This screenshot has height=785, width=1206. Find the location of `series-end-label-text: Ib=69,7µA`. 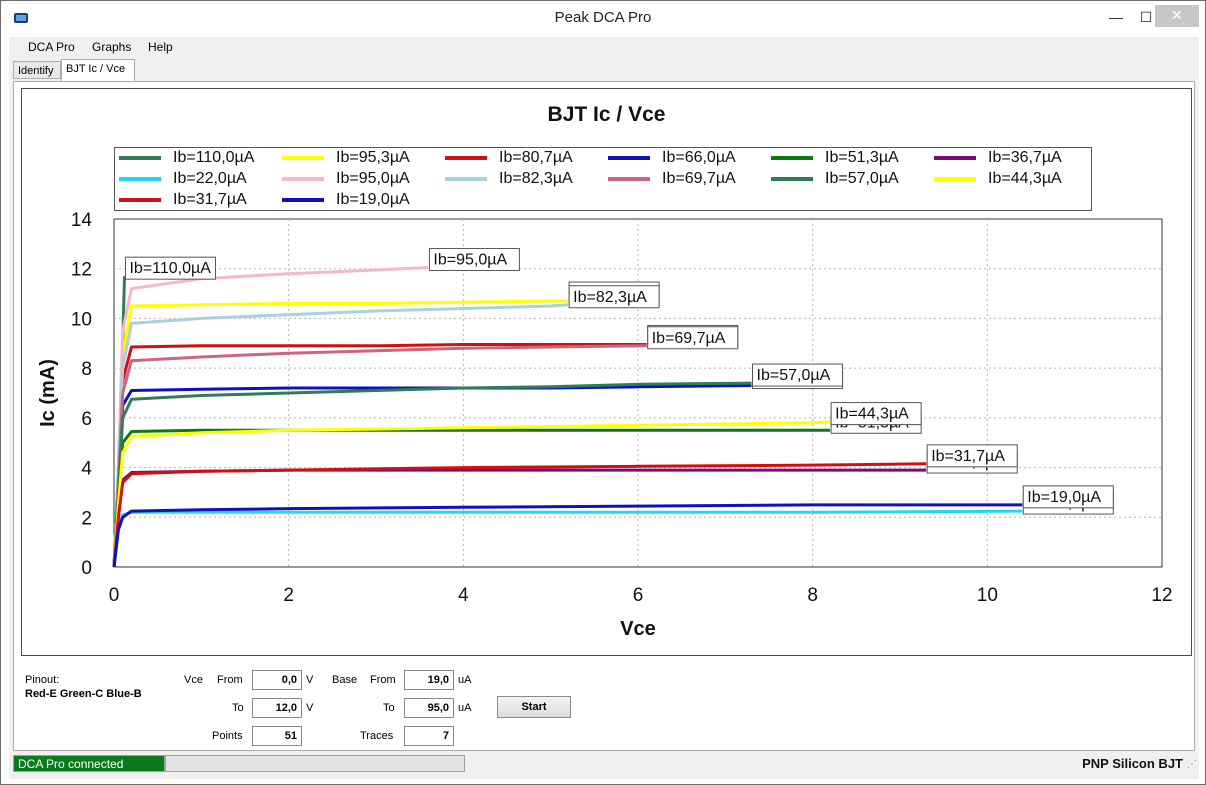

series-end-label-text: Ib=69,7µA is located at coordinates (689, 338).